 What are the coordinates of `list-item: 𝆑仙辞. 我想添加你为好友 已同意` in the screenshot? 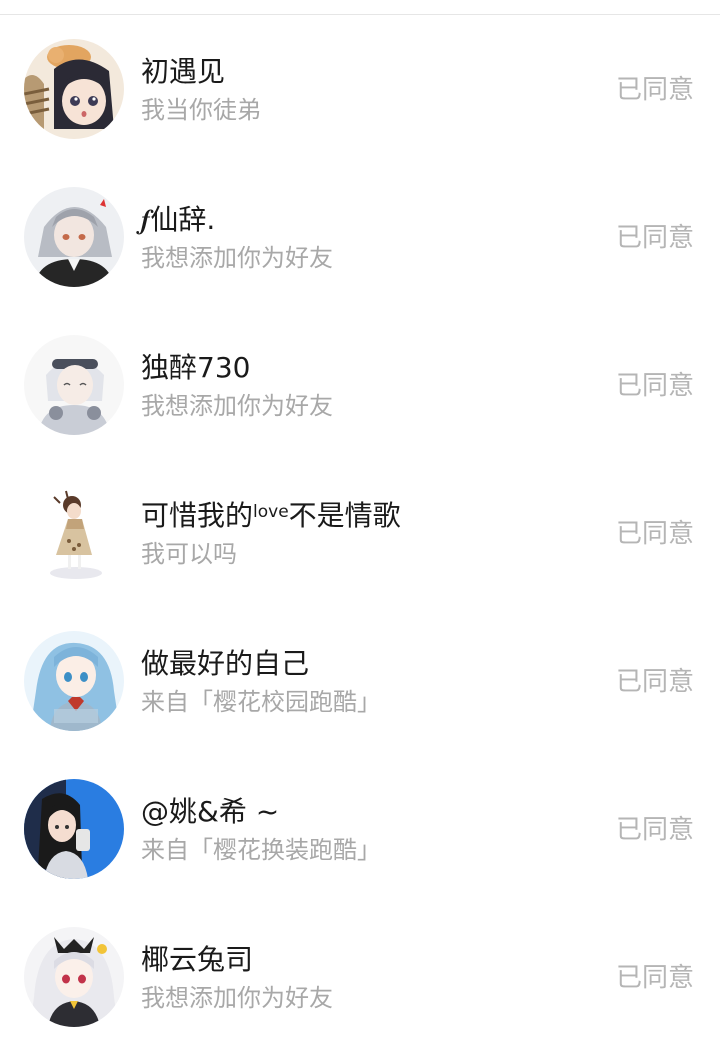 It's located at (360, 237).